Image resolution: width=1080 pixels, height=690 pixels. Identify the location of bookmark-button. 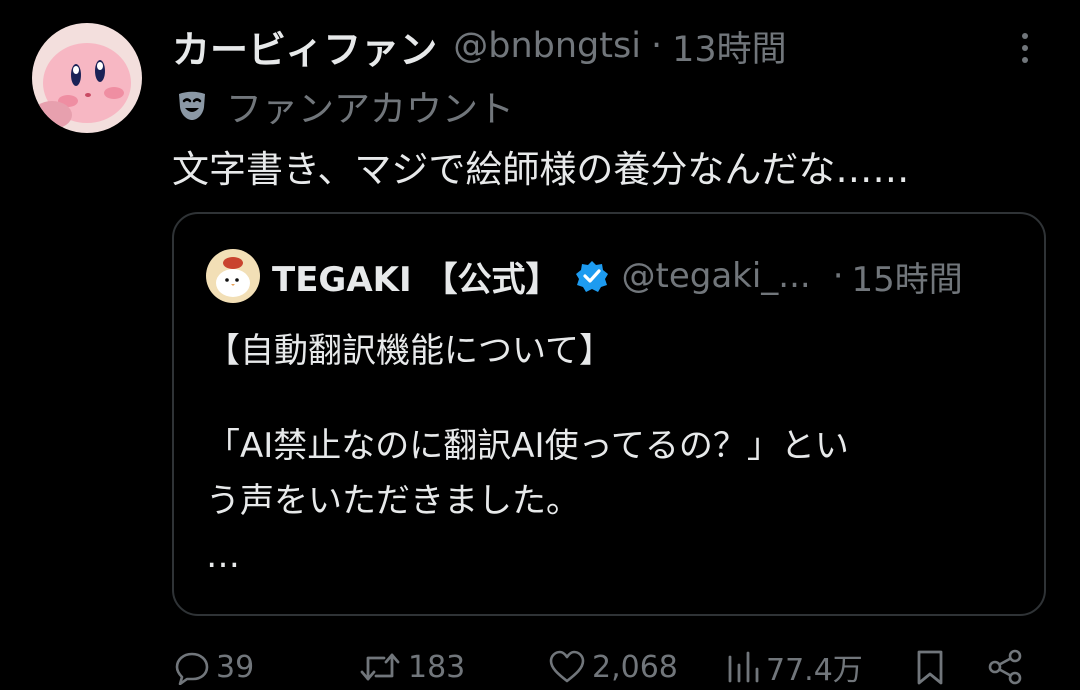
(930, 667).